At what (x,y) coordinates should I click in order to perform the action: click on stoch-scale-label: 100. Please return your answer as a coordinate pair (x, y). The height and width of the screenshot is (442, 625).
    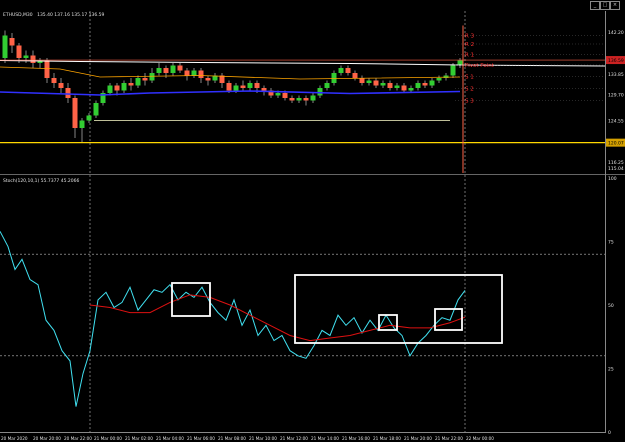
    Looking at the image, I should click on (612, 179).